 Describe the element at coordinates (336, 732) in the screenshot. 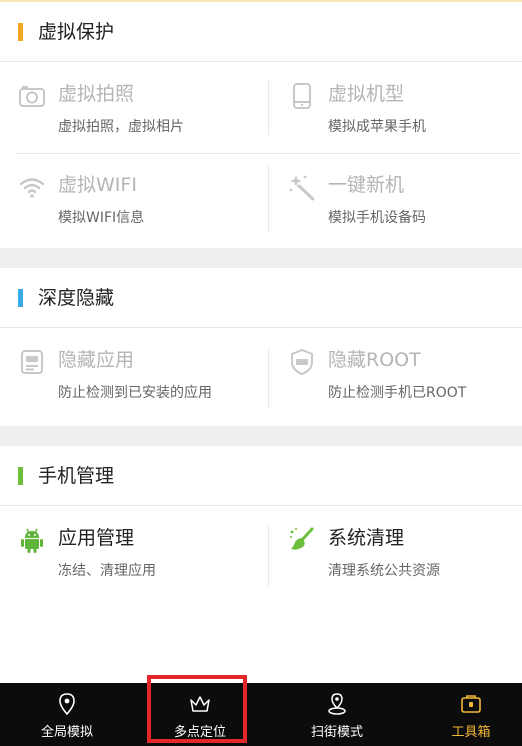

I see `tab-label: 扫街模式` at that location.